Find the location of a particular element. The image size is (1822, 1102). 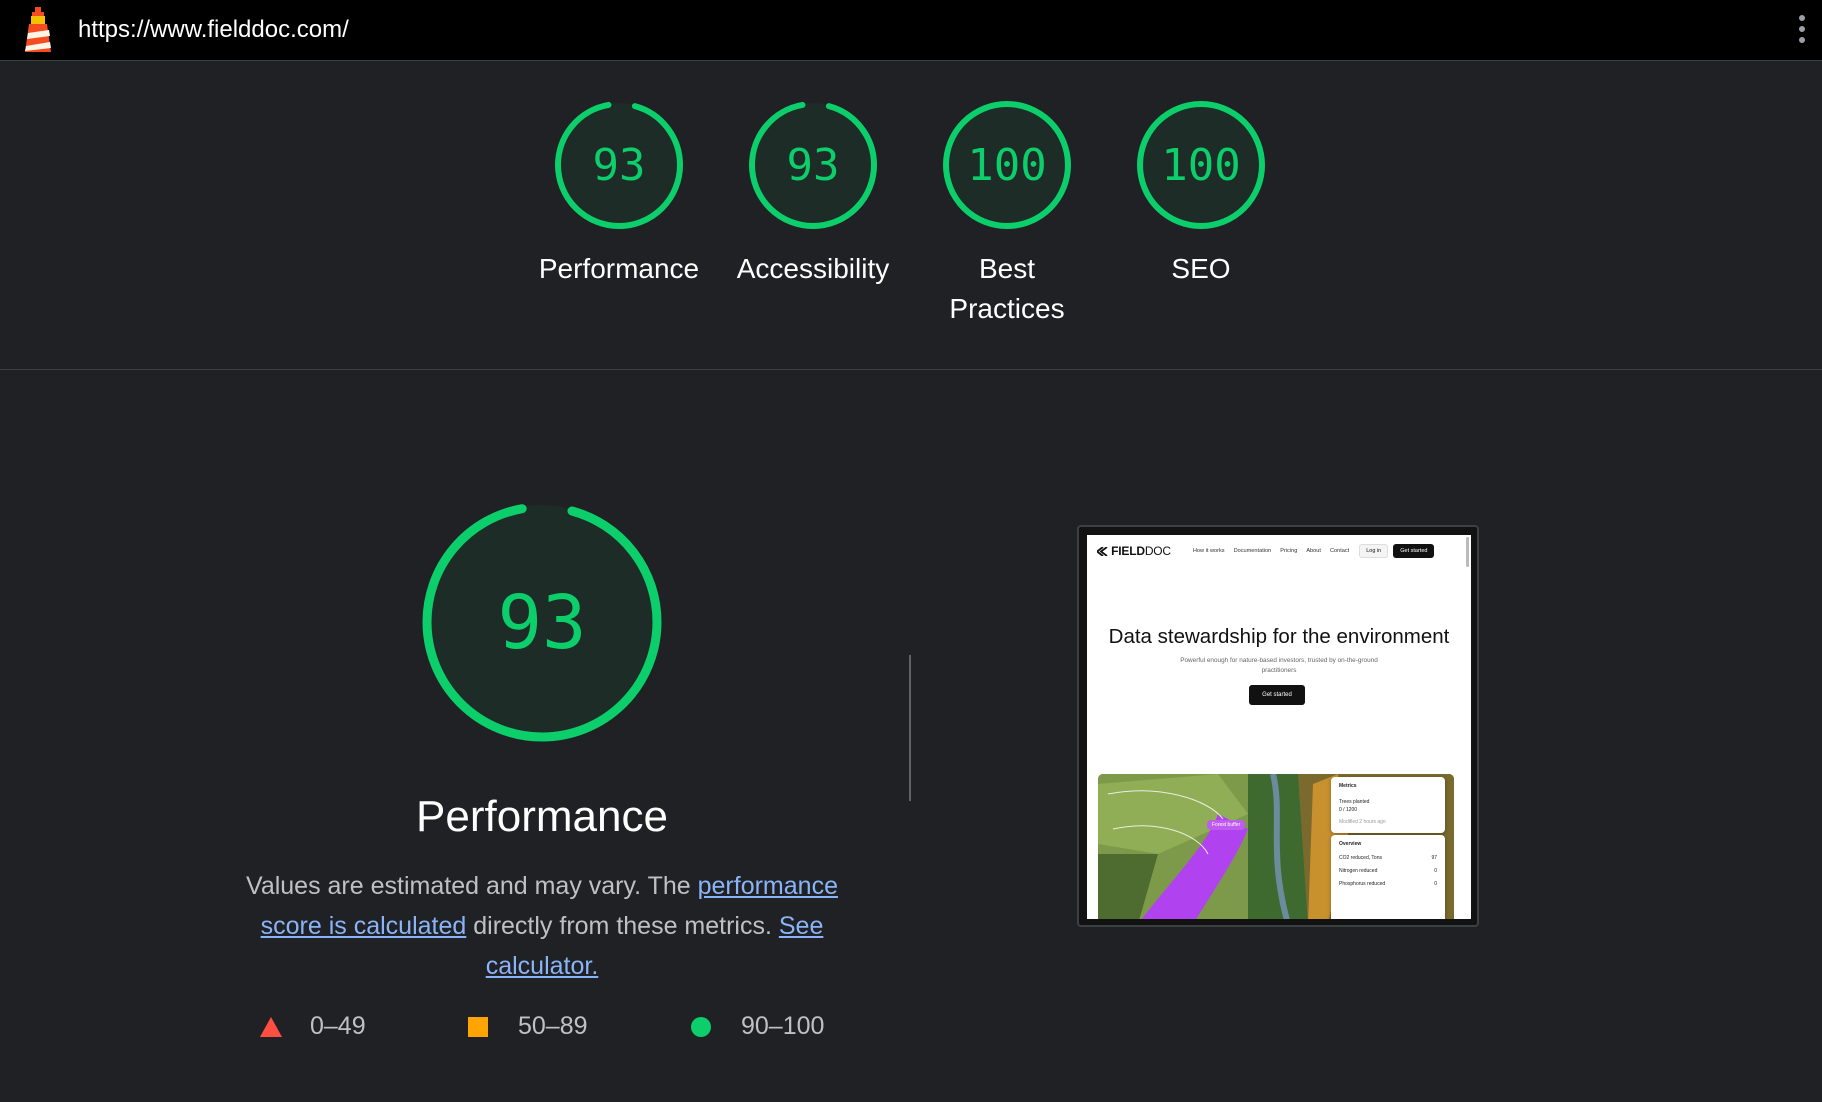

nav-documentation: Documentation is located at coordinates (1252, 551).